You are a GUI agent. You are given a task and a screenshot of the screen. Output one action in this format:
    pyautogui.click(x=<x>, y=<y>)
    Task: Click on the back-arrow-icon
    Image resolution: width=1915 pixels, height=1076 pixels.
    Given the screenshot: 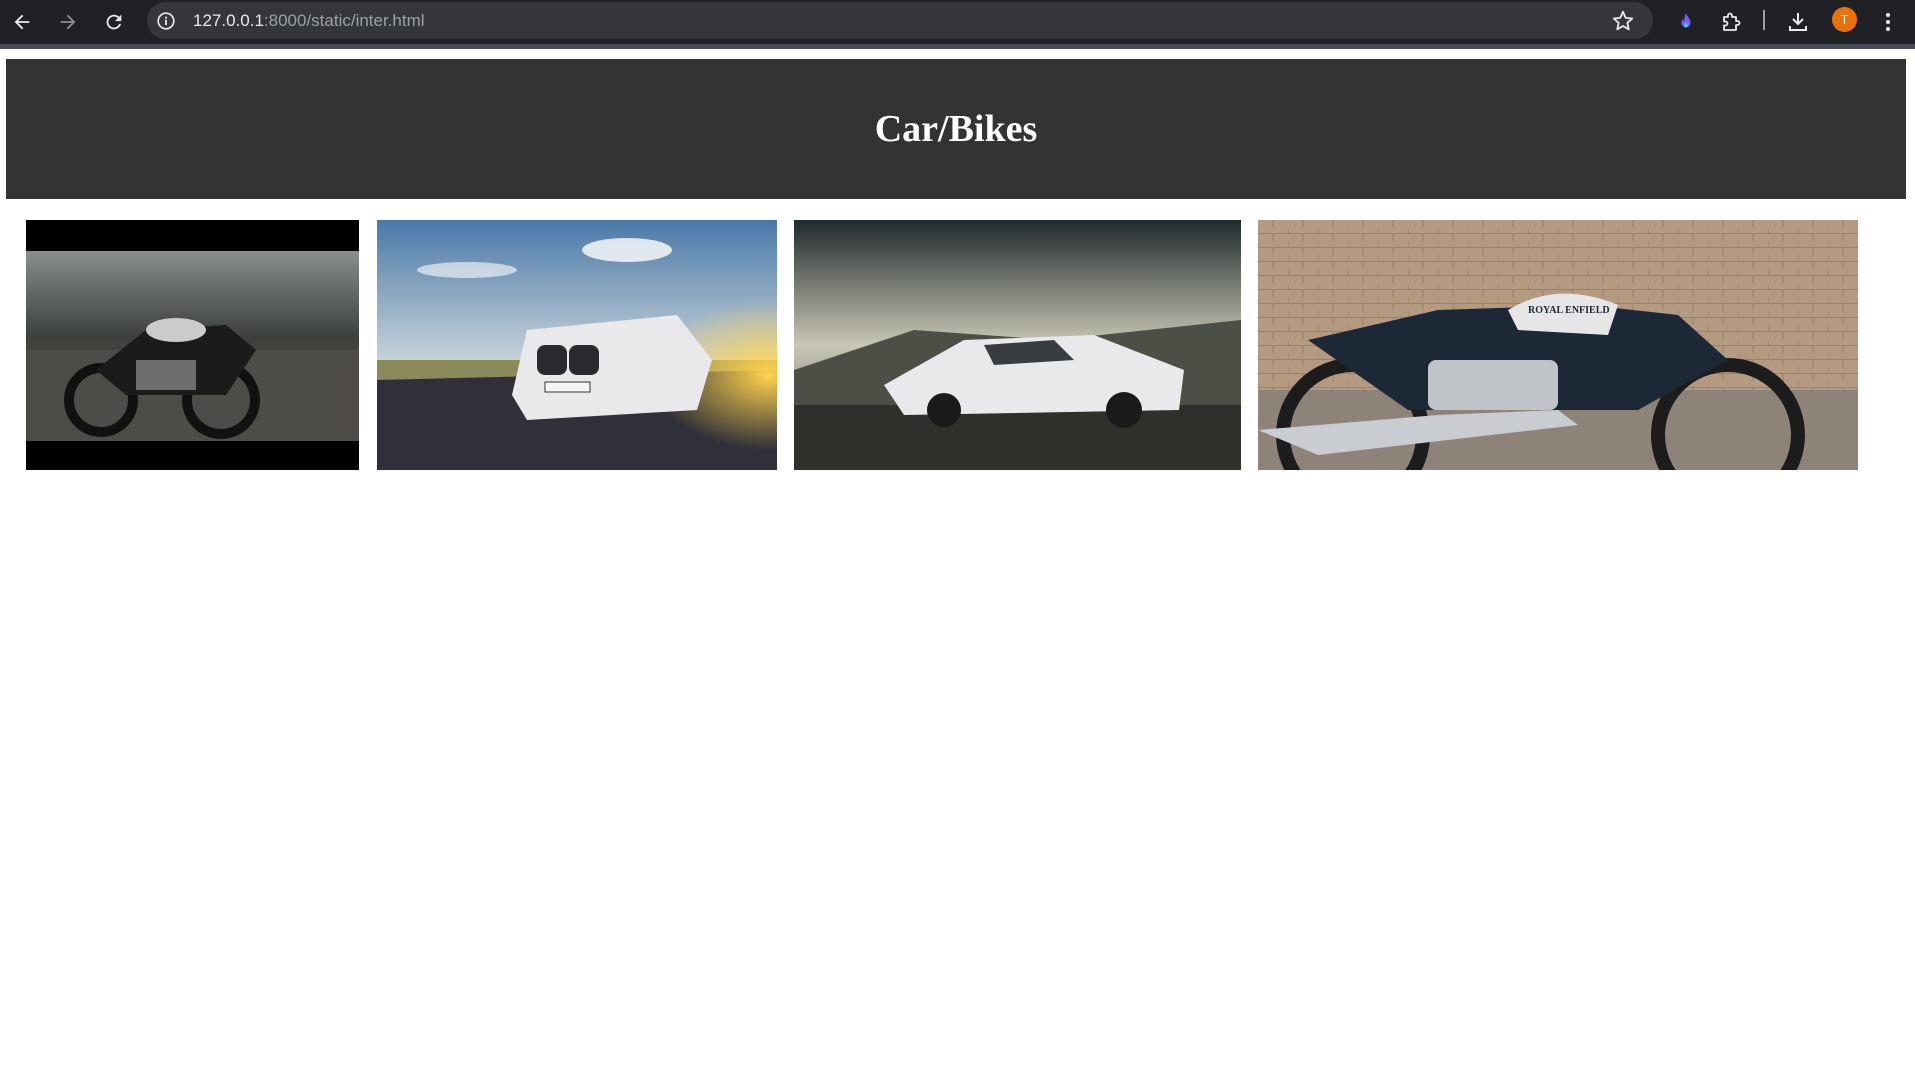 What is the action you would take?
    pyautogui.click(x=22, y=22)
    